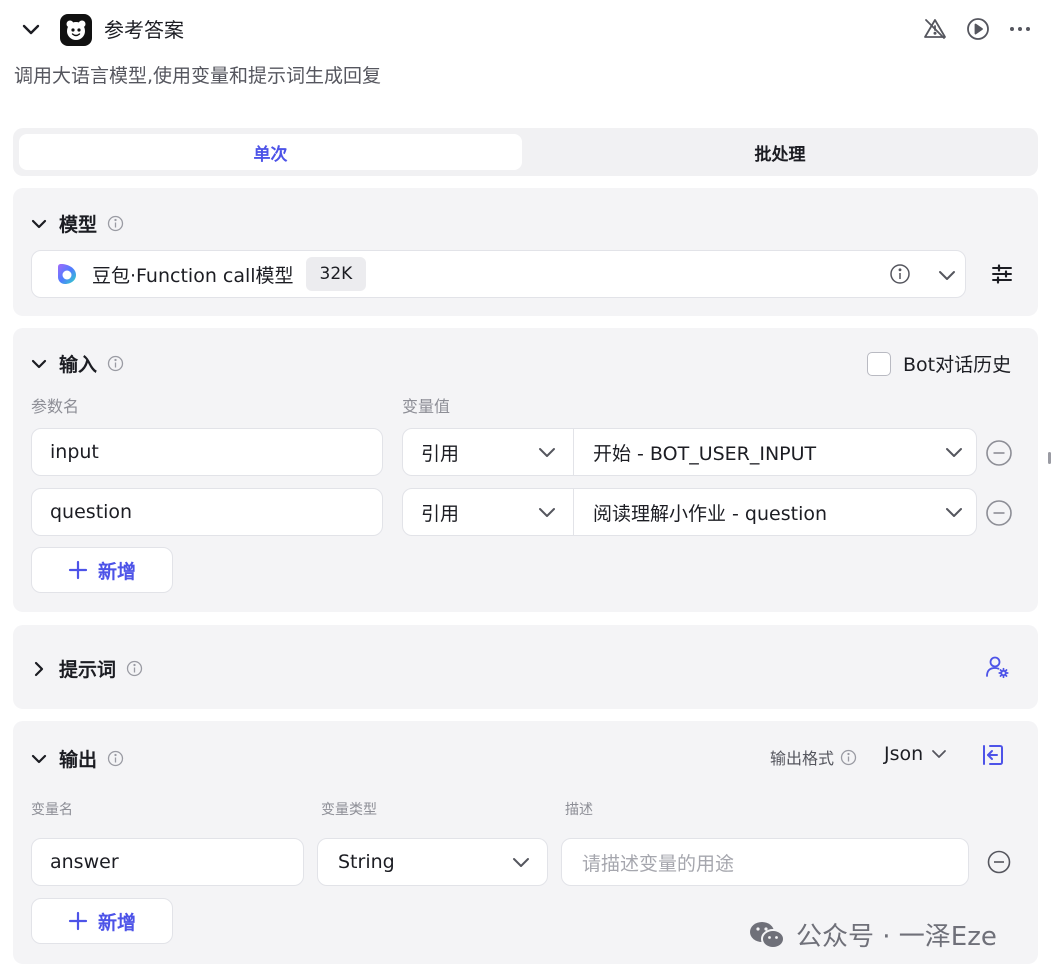 The image size is (1052, 976). What do you see at coordinates (144, 30) in the screenshot?
I see `node-title: 参考答案` at bounding box center [144, 30].